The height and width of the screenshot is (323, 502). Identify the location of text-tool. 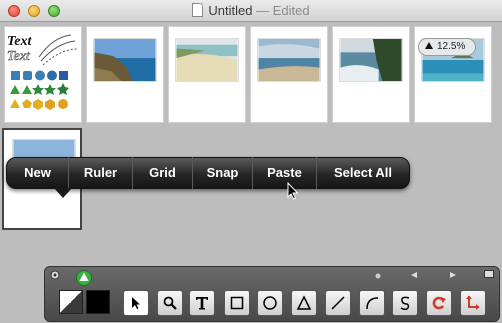
(202, 303).